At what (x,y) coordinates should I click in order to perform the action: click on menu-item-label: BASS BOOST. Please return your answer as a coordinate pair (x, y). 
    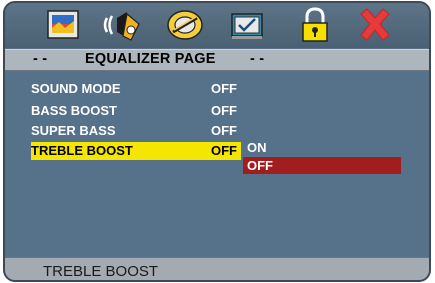
    Looking at the image, I should click on (74, 110).